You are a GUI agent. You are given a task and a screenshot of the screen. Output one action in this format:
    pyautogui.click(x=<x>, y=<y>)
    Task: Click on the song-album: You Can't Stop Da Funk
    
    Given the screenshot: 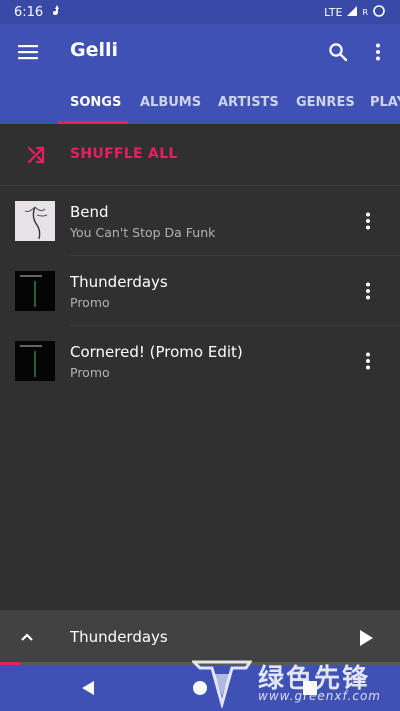 What is the action you would take?
    pyautogui.click(x=143, y=232)
    